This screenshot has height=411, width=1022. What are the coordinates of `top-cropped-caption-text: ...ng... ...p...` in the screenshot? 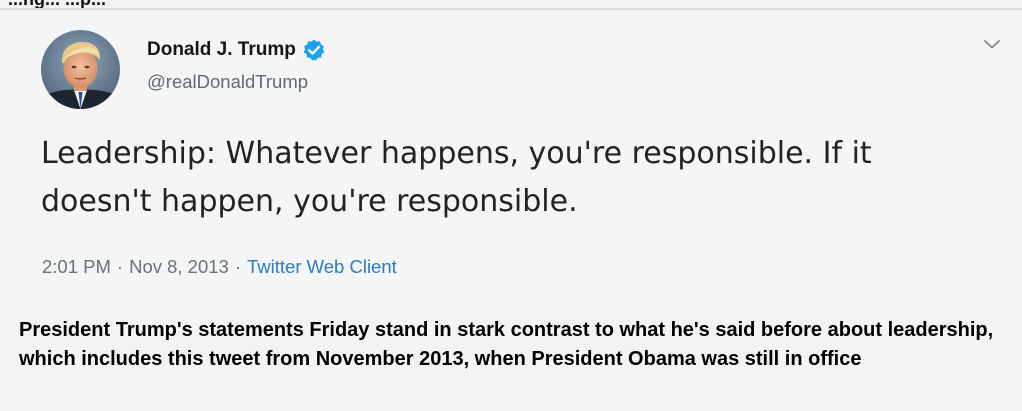 It's located at (57, 4).